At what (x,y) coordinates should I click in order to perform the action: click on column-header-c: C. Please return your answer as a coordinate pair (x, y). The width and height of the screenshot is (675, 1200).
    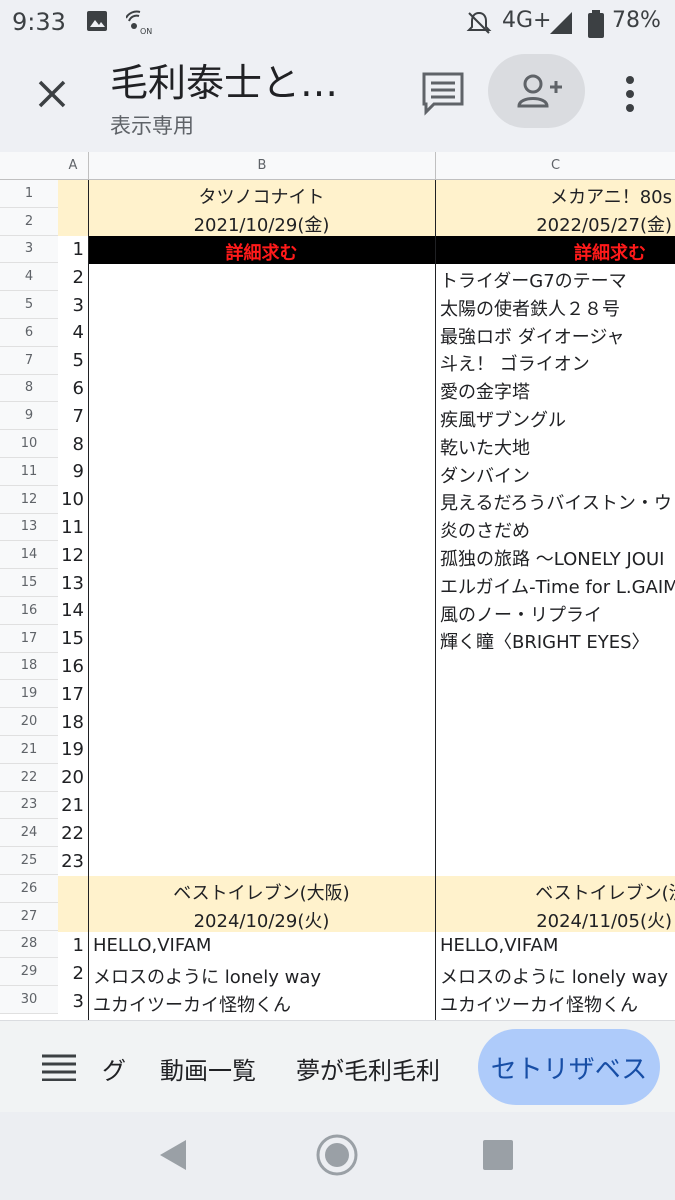
    Looking at the image, I should click on (555, 166).